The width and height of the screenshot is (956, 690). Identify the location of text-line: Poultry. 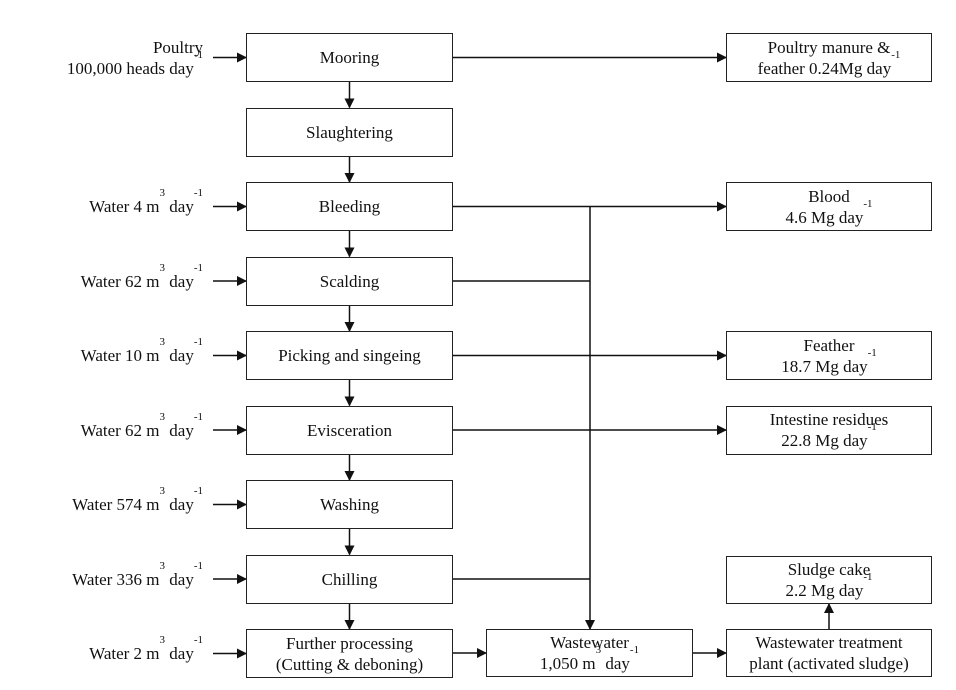
(135, 47).